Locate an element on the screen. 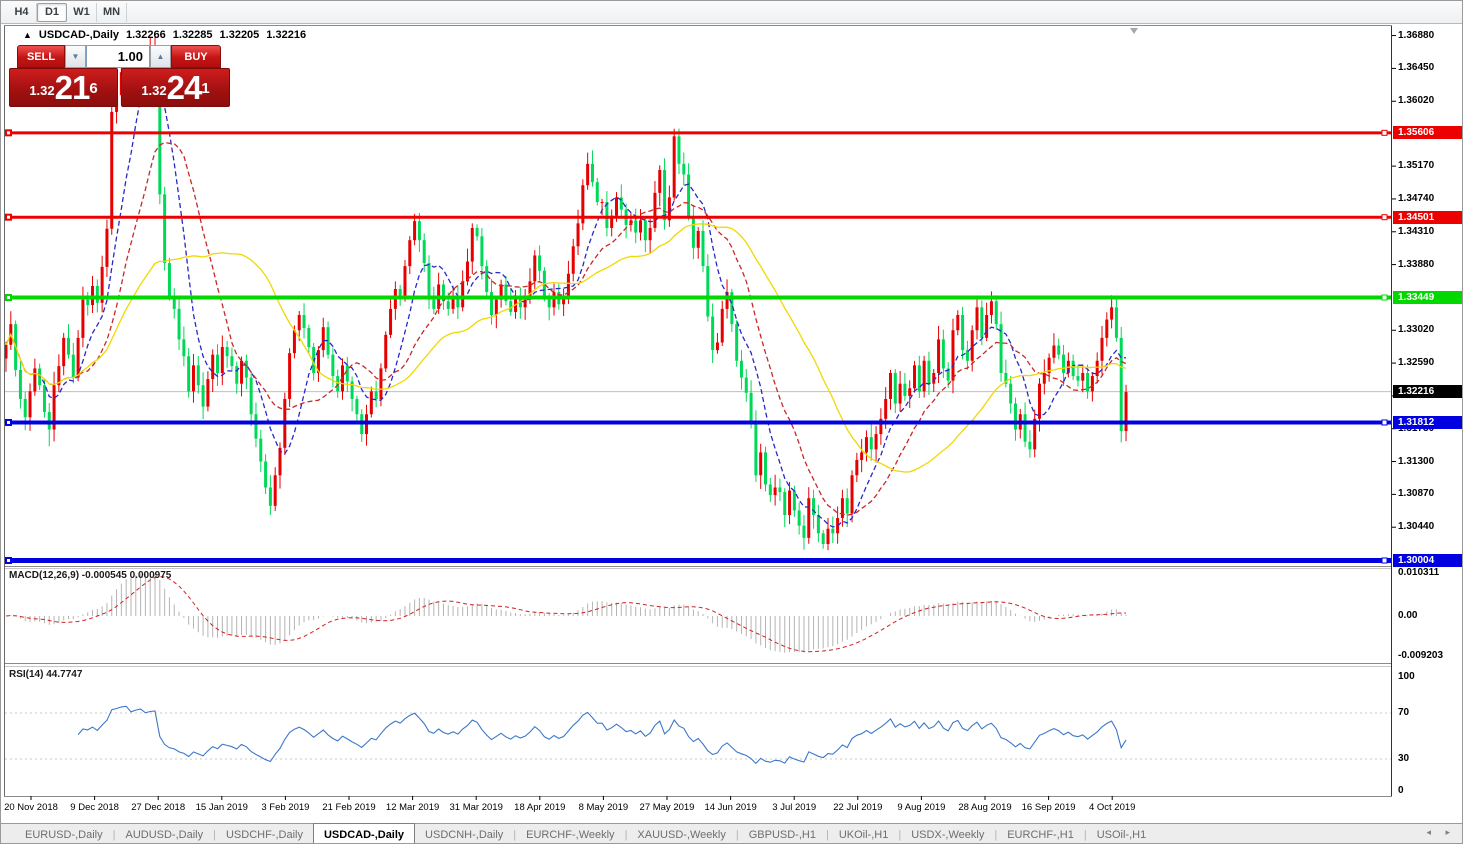 The width and height of the screenshot is (1463, 844). quote-low: 1.32205 is located at coordinates (239, 35).